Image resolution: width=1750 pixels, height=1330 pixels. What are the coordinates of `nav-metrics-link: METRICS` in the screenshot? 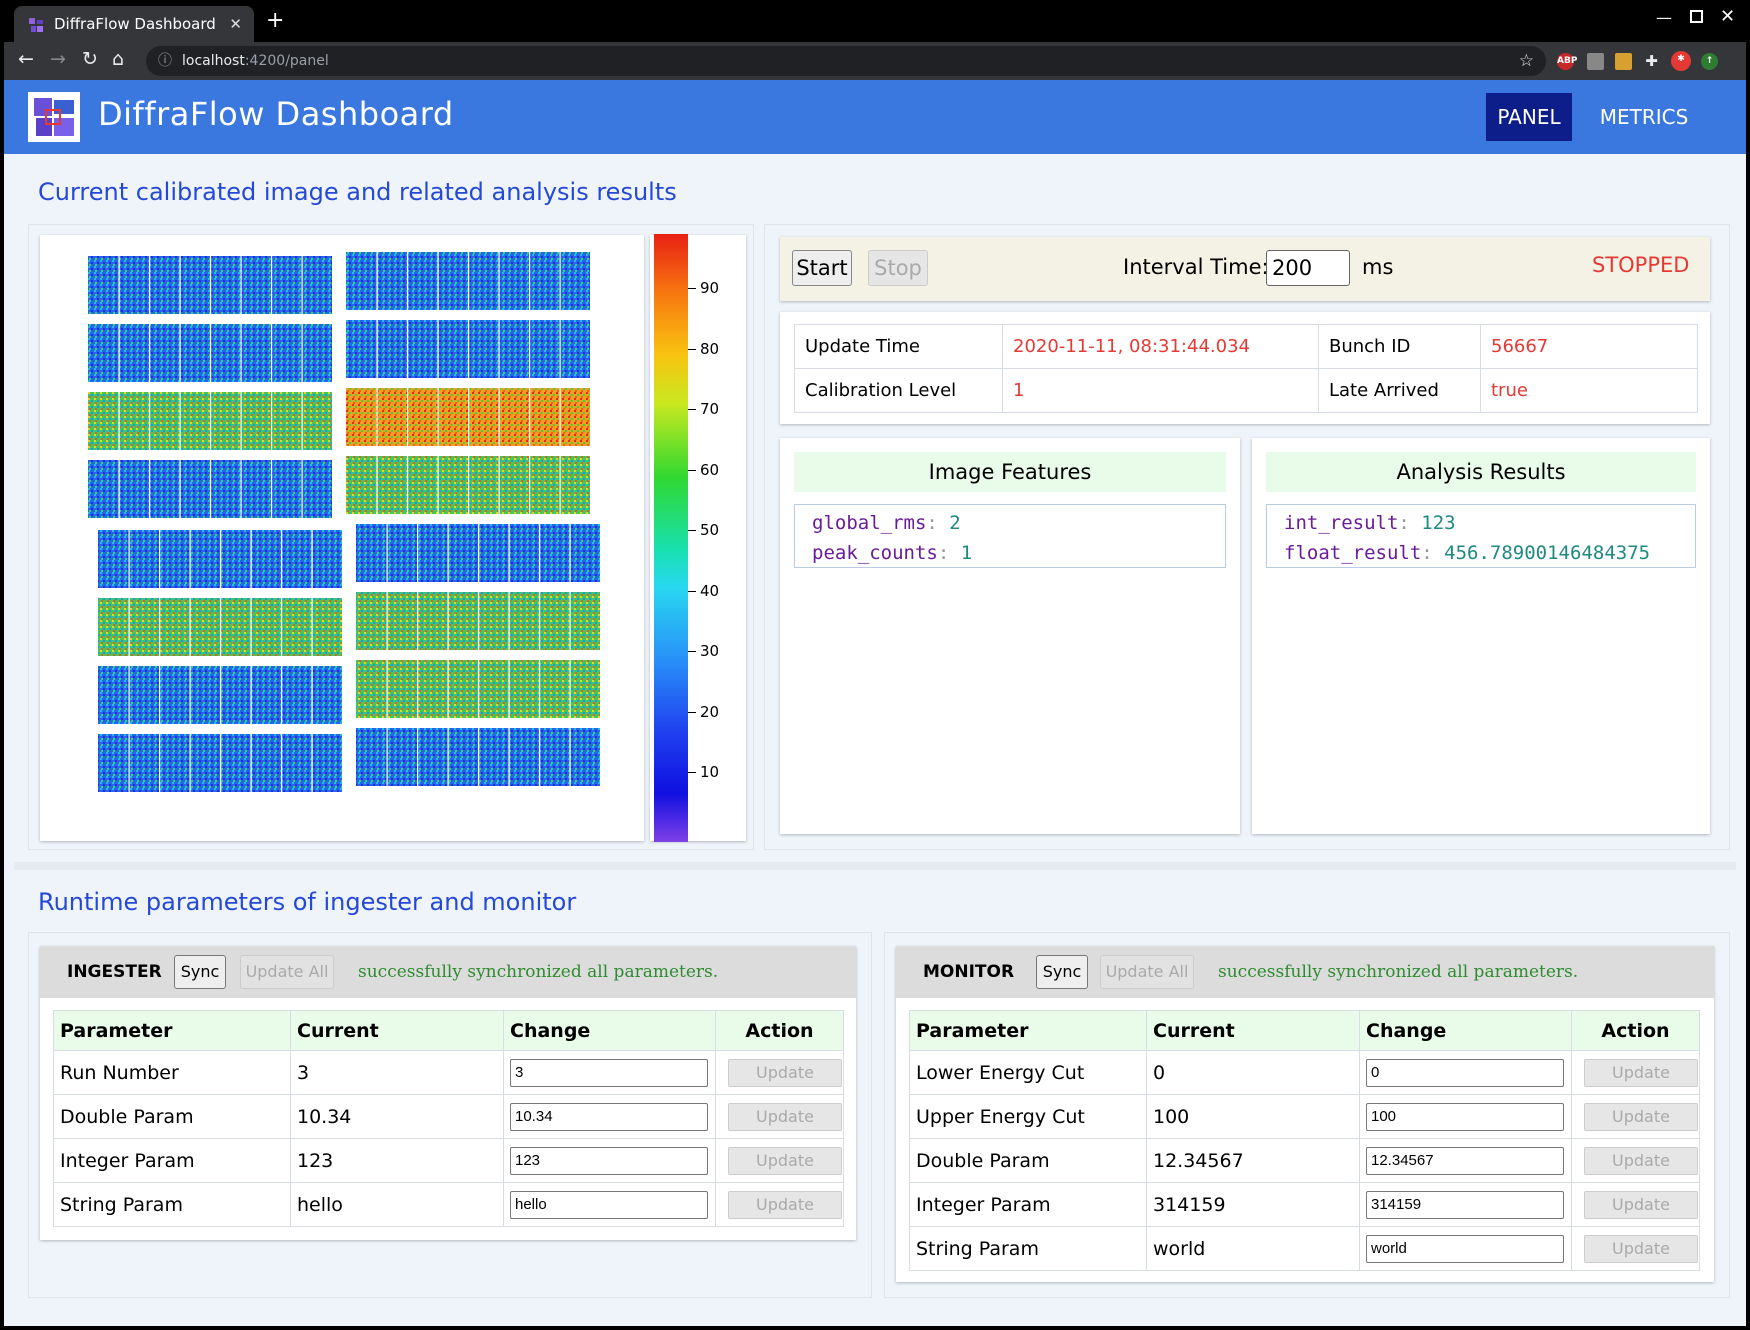 It's located at (1644, 117).